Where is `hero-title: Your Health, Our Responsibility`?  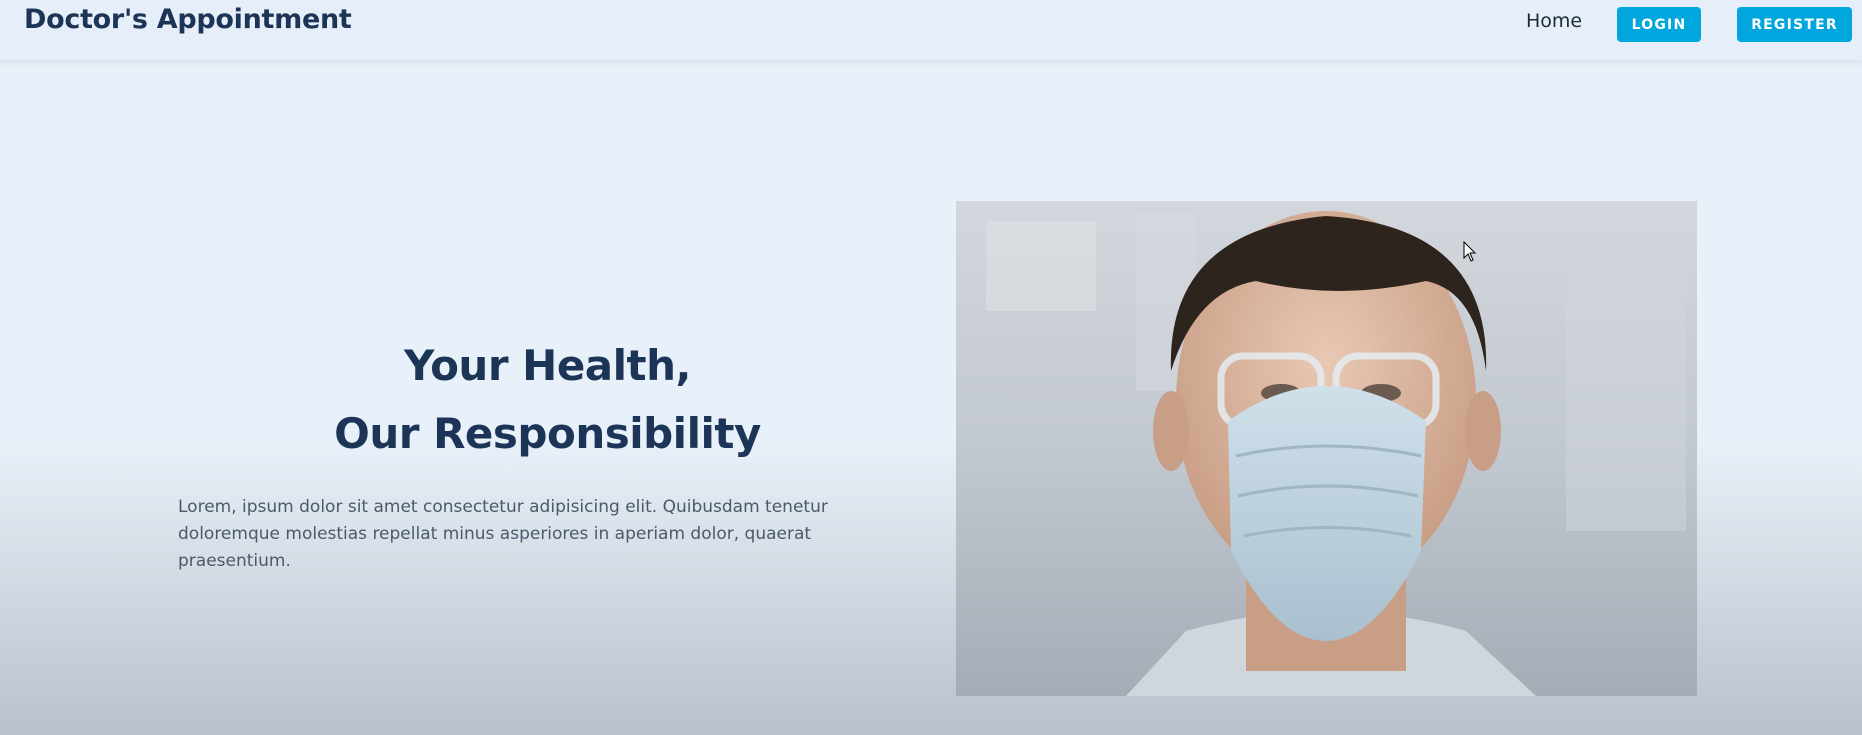 hero-title: Your Health, Our Responsibility is located at coordinates (547, 400).